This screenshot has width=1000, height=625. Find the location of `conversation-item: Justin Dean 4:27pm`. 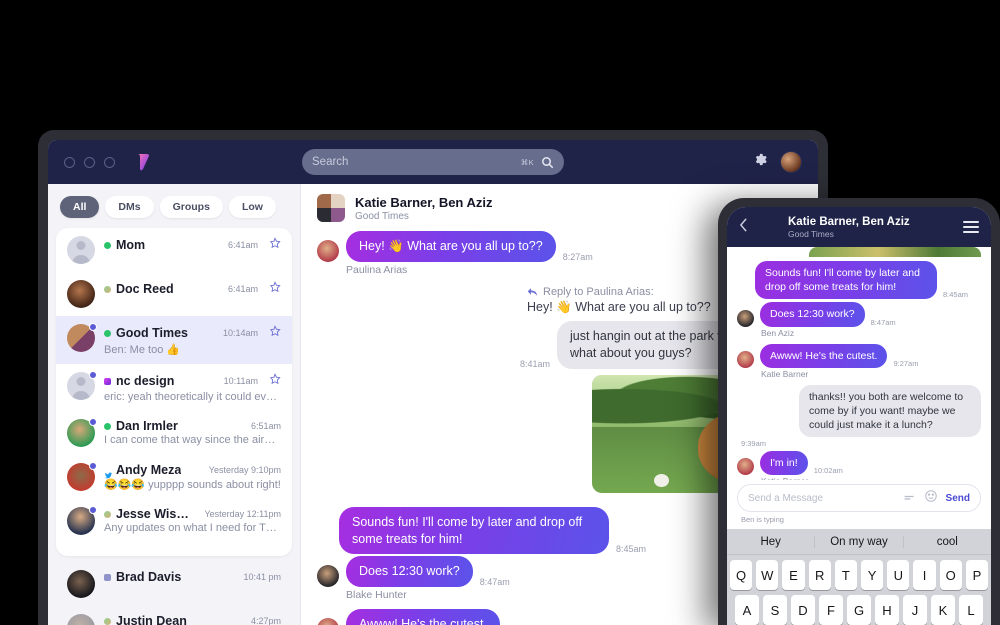

conversation-item: Justin Dean 4:27pm is located at coordinates (174, 615).